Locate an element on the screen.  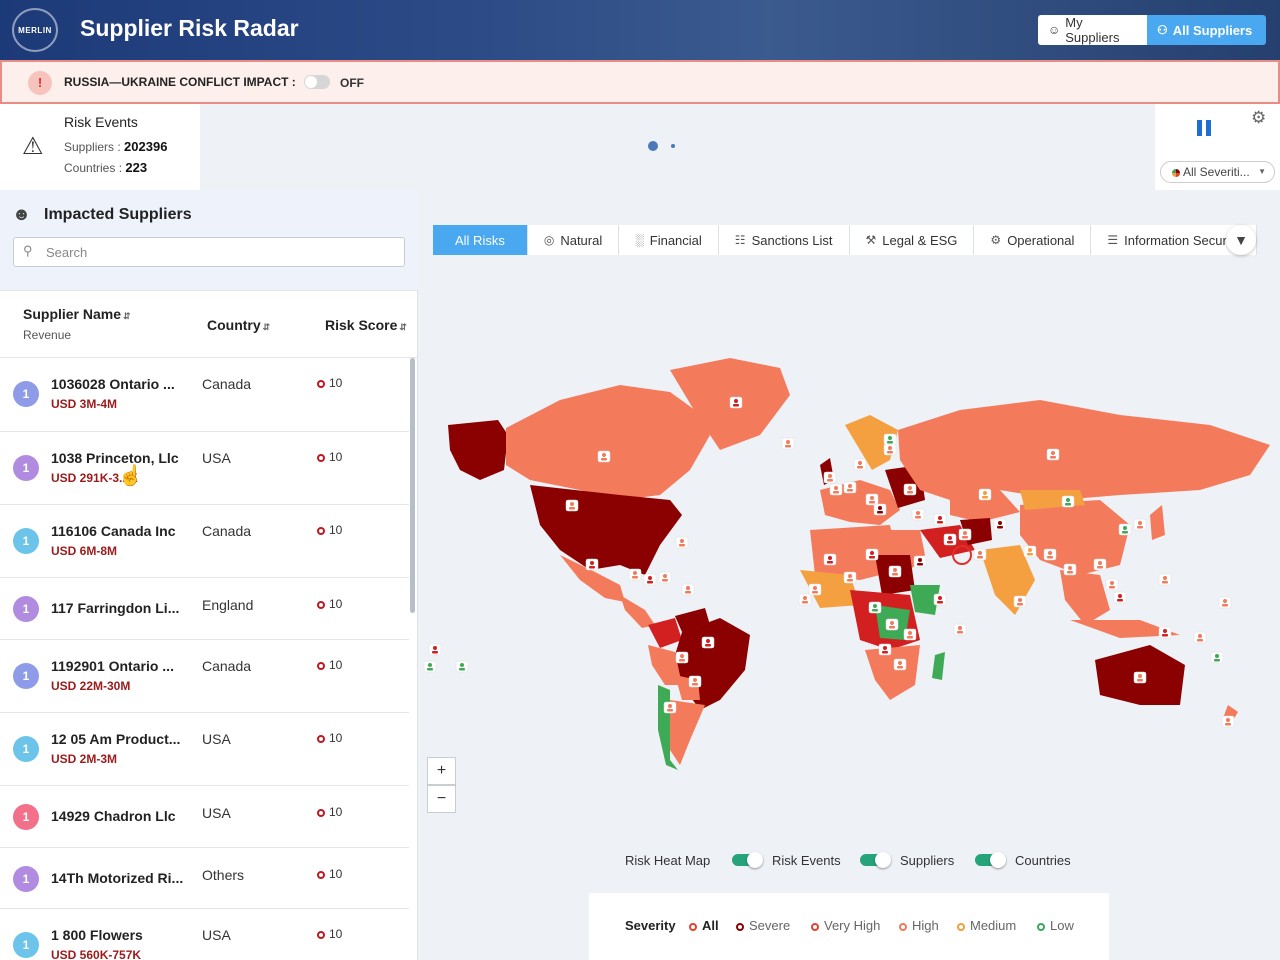
supplier-revenue: USD 3M-4M is located at coordinates (84, 404).